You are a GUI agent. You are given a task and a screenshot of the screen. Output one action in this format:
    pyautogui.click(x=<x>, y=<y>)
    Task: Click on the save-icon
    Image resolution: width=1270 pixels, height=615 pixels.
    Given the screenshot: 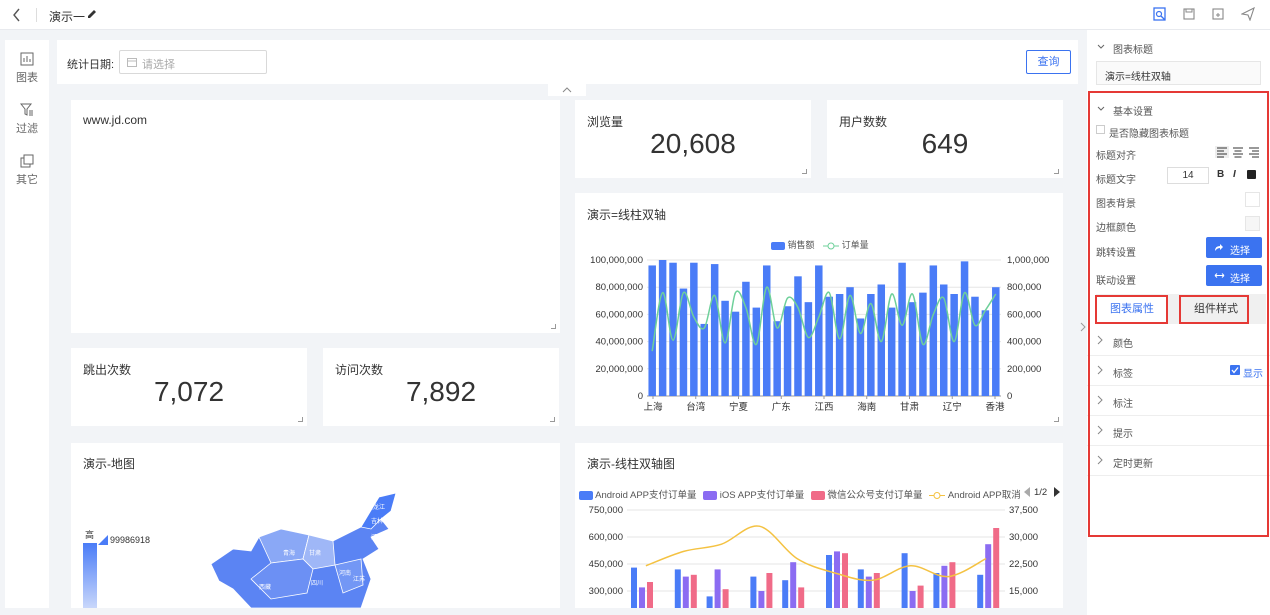 What is the action you would take?
    pyautogui.click(x=1189, y=14)
    